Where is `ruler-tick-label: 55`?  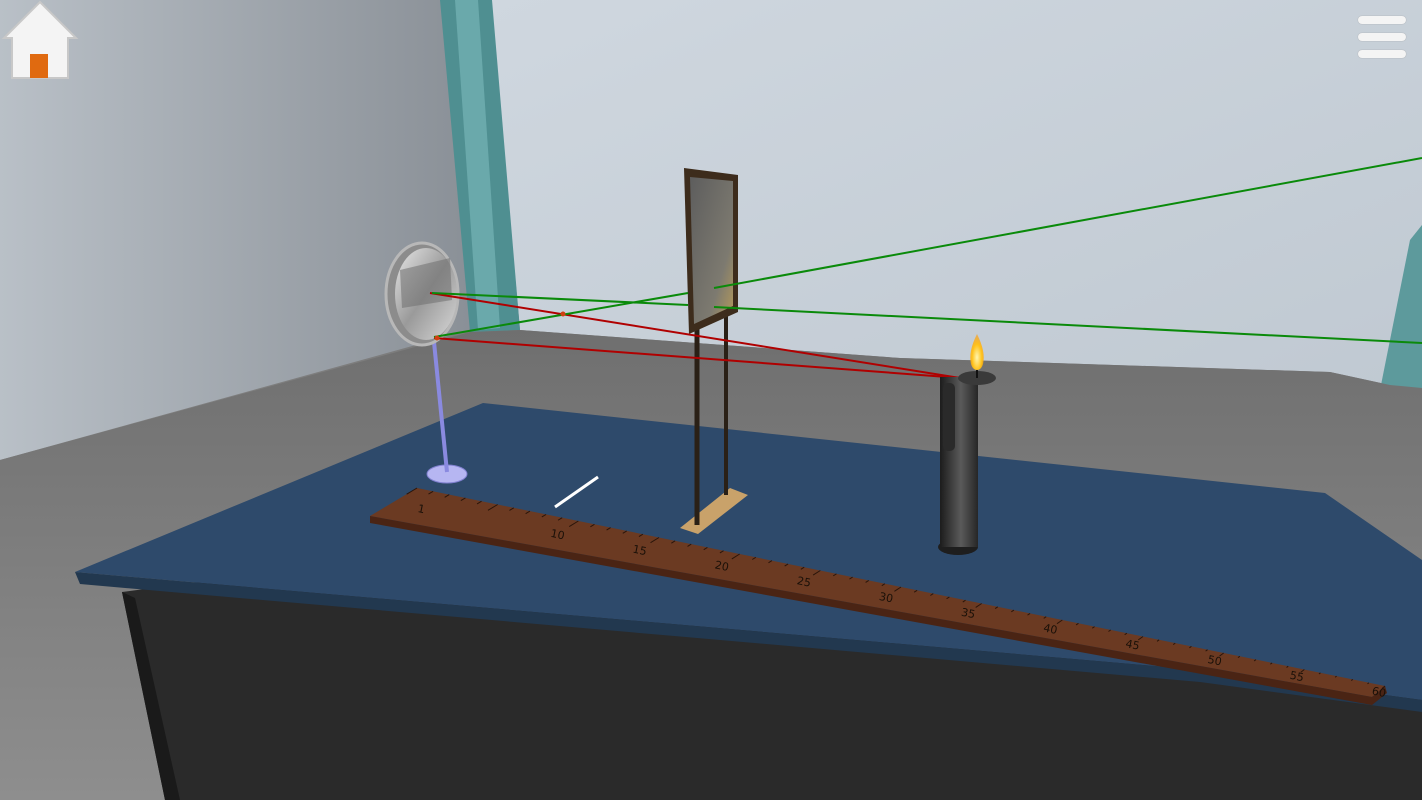 ruler-tick-label: 55 is located at coordinates (1297, 677).